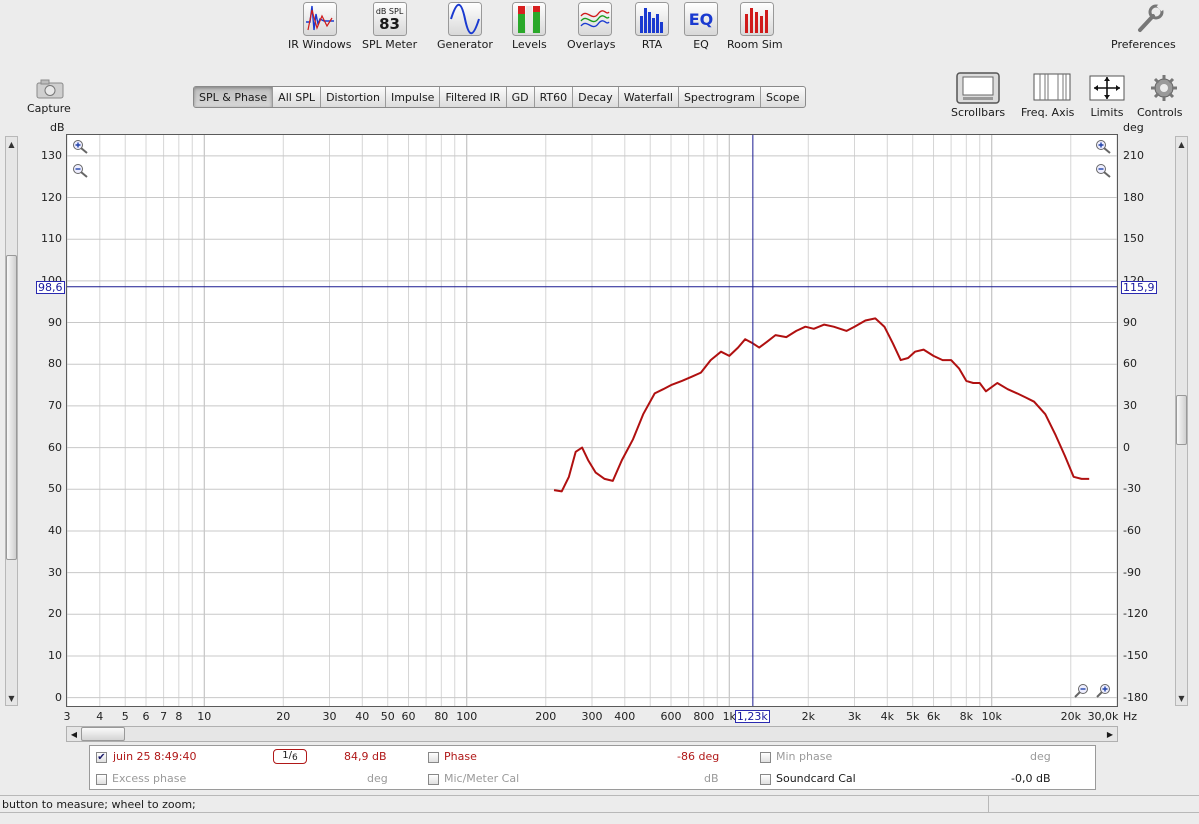 The width and height of the screenshot is (1199, 824). What do you see at coordinates (720, 97) in the screenshot?
I see `tab-spectrogram: Spectrogram` at bounding box center [720, 97].